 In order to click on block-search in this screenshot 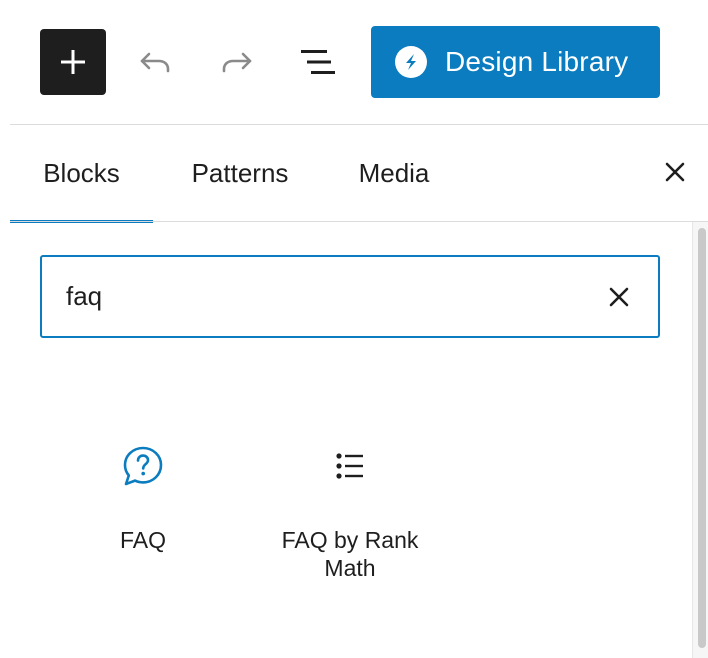, I will do `click(350, 296)`.